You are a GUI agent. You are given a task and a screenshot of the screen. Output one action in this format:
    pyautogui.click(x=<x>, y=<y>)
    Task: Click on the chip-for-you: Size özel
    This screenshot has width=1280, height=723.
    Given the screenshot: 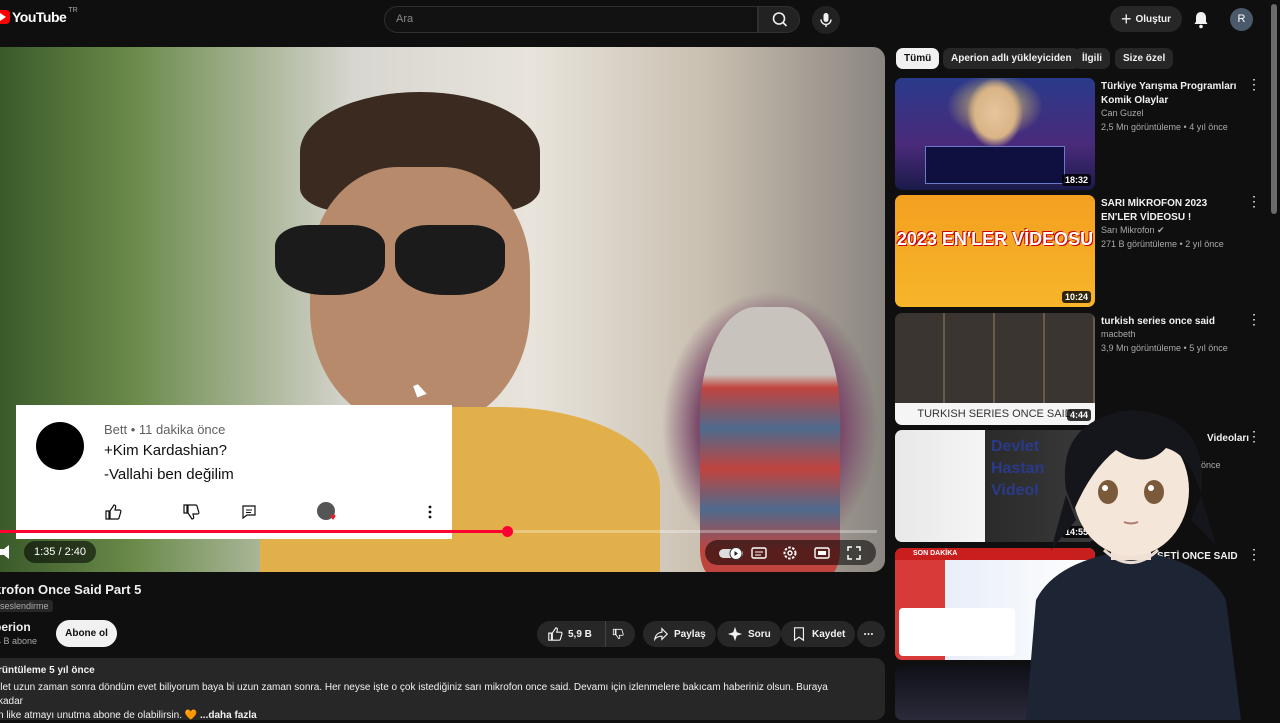 What is the action you would take?
    pyautogui.click(x=1144, y=58)
    